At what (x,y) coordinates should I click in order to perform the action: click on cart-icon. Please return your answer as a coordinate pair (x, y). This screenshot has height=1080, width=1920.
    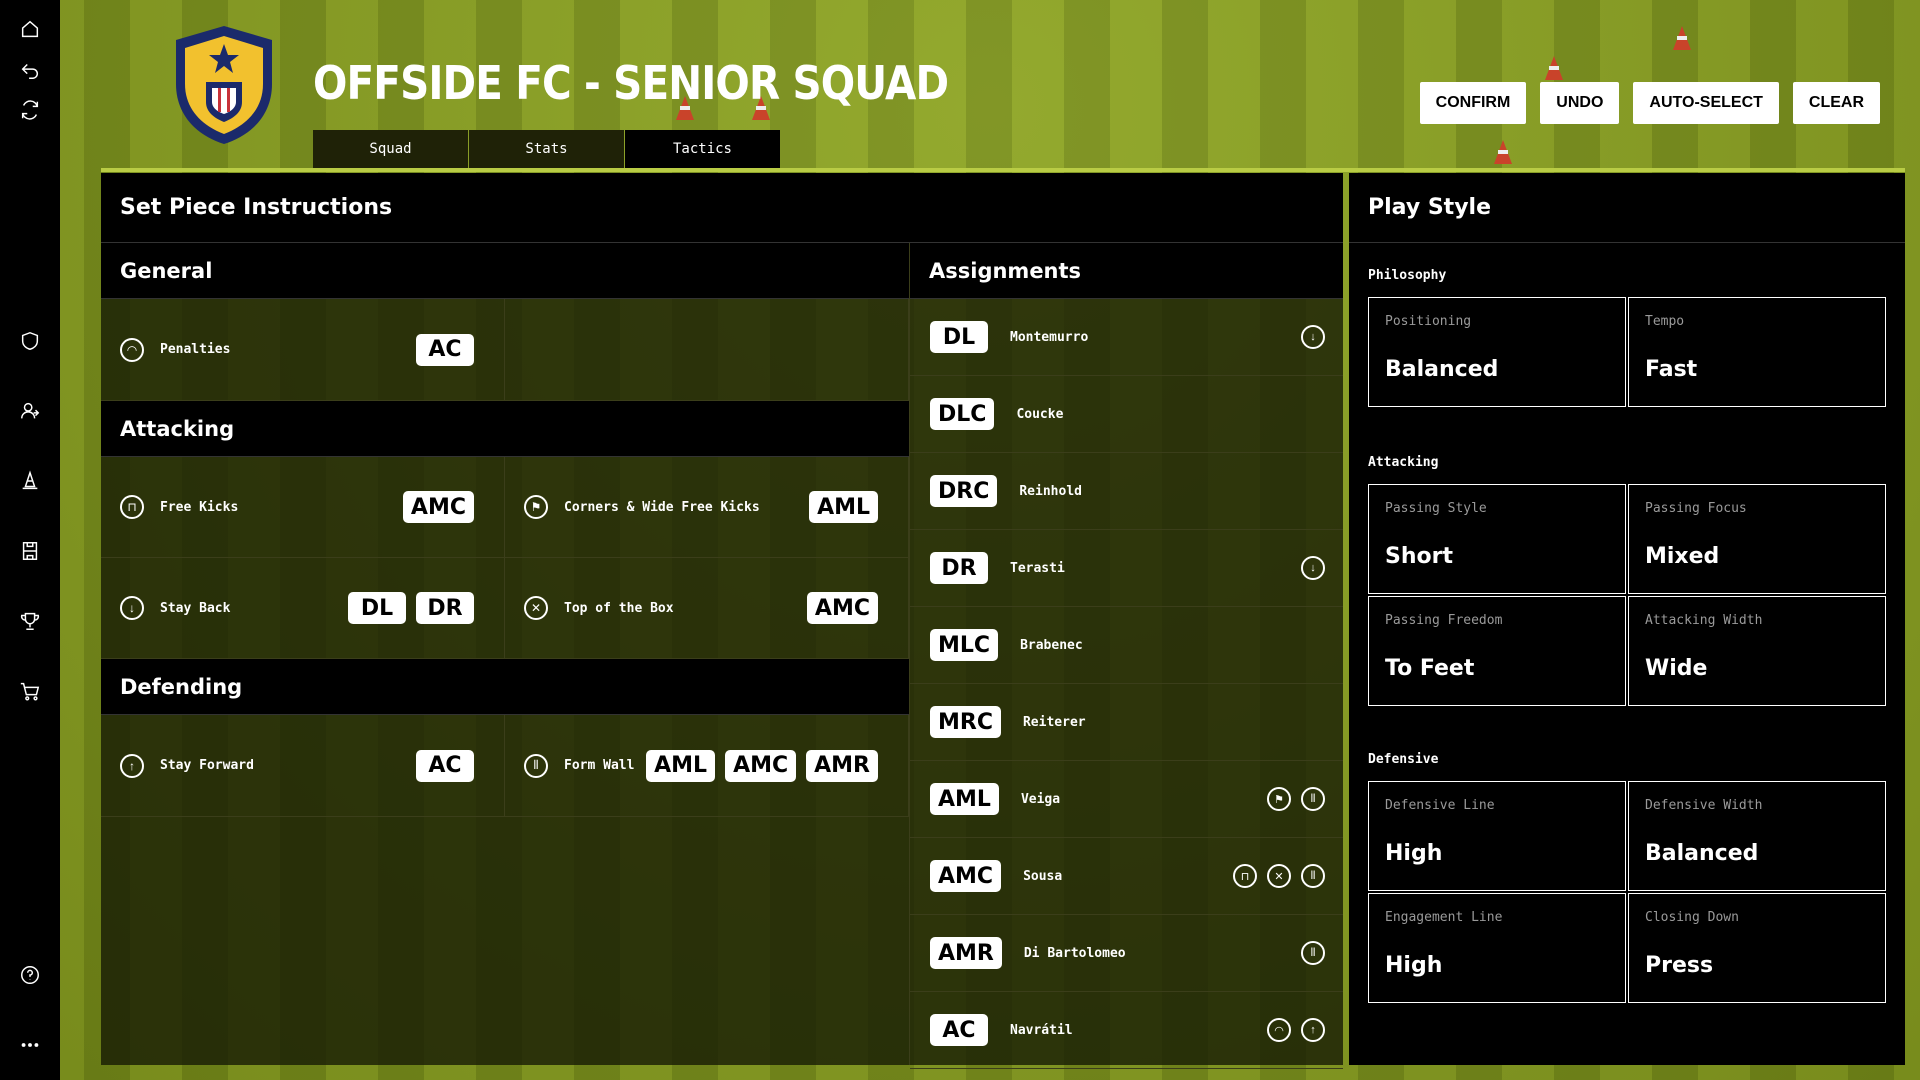
    Looking at the image, I should click on (30, 691).